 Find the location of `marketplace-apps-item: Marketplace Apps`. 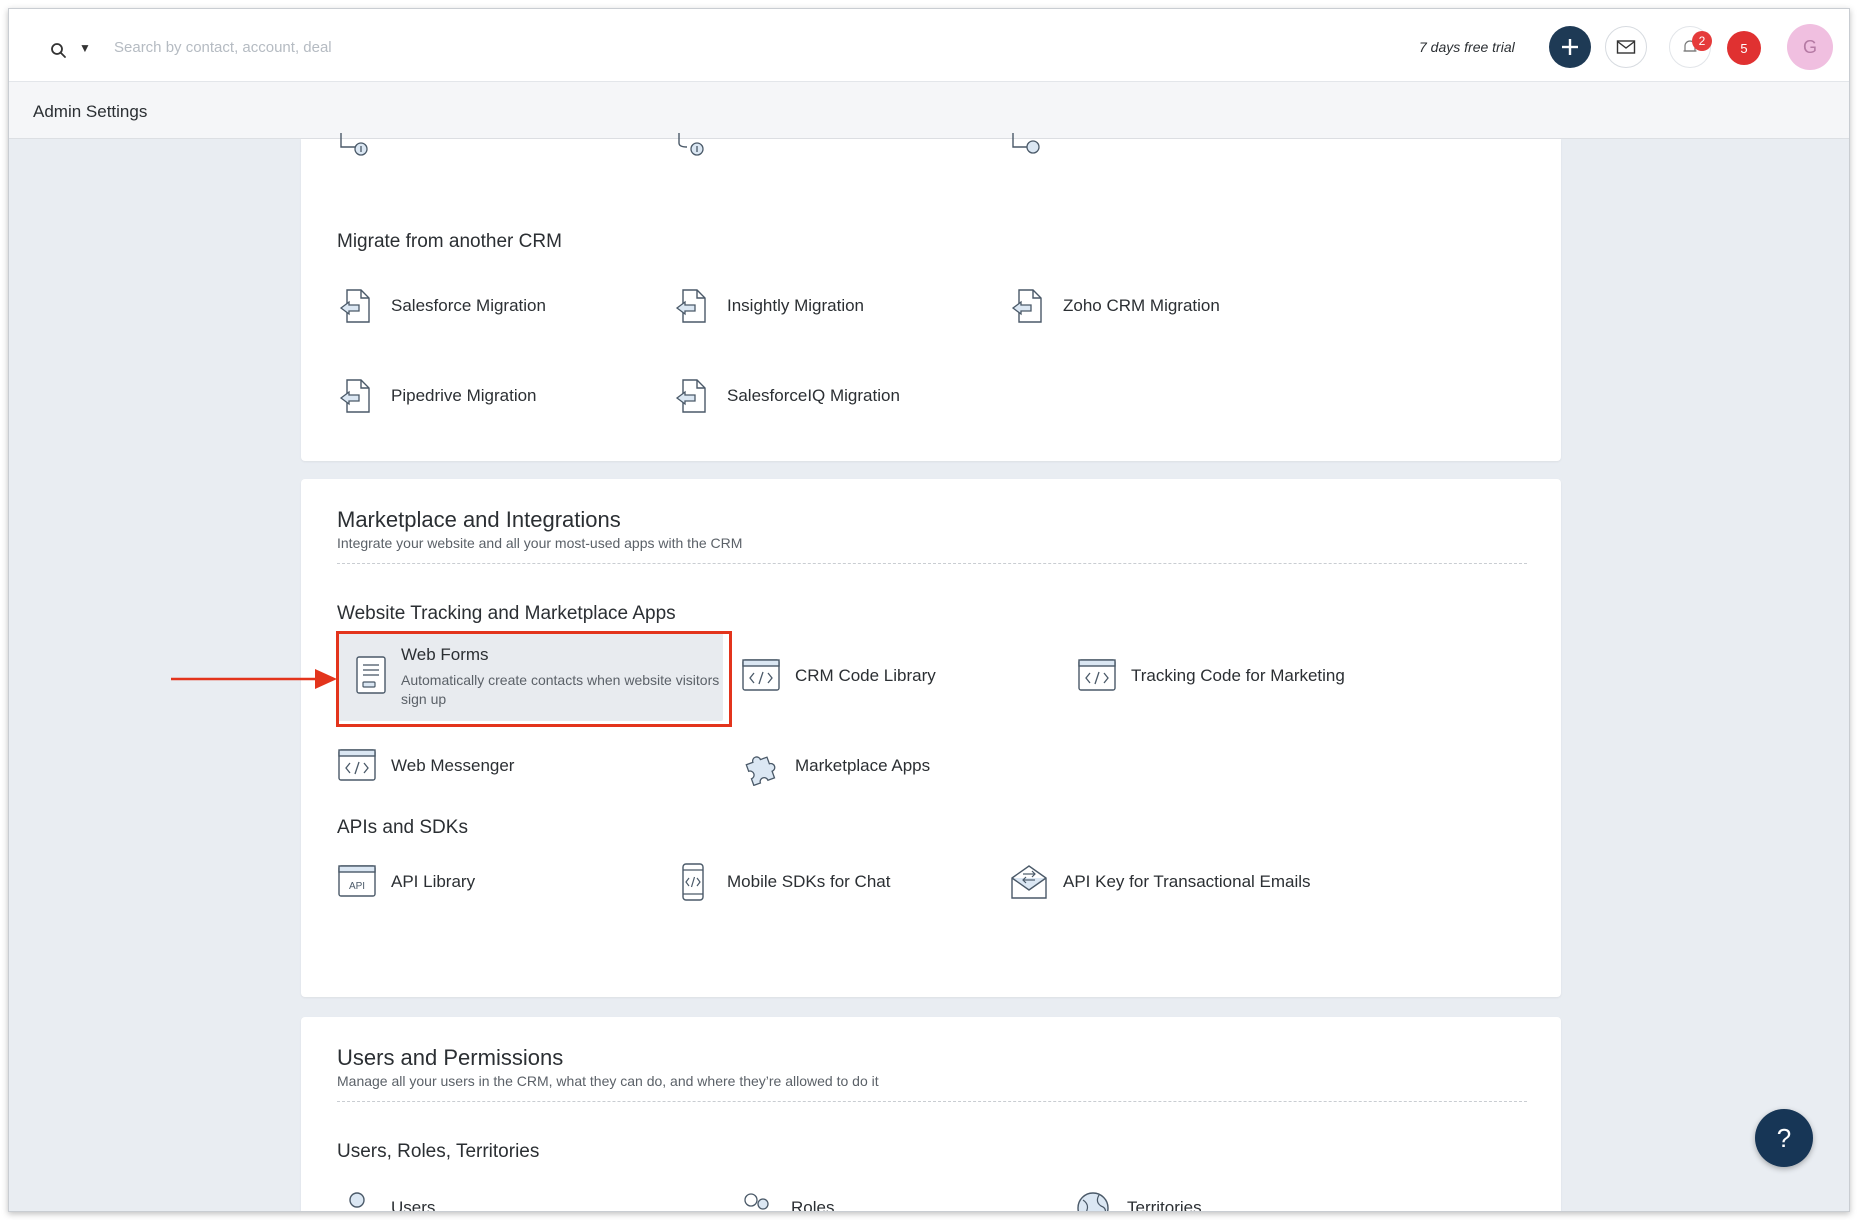

marketplace-apps-item: Marketplace Apps is located at coordinates (835, 766).